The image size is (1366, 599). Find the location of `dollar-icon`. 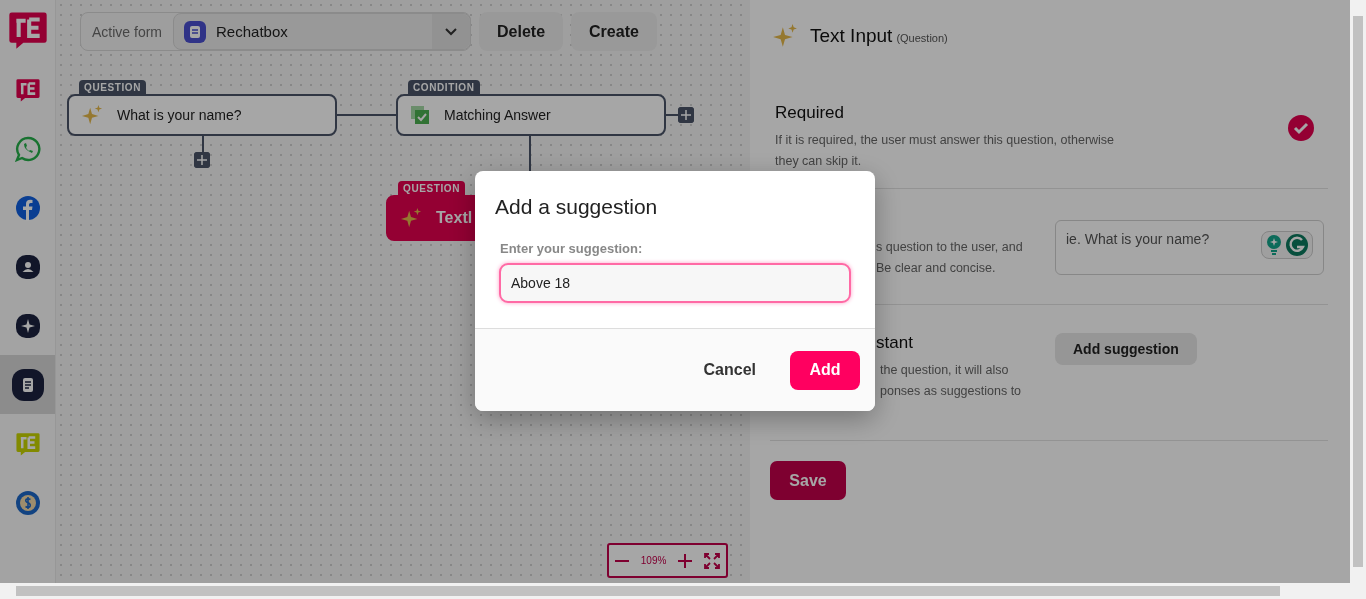

dollar-icon is located at coordinates (27, 502).